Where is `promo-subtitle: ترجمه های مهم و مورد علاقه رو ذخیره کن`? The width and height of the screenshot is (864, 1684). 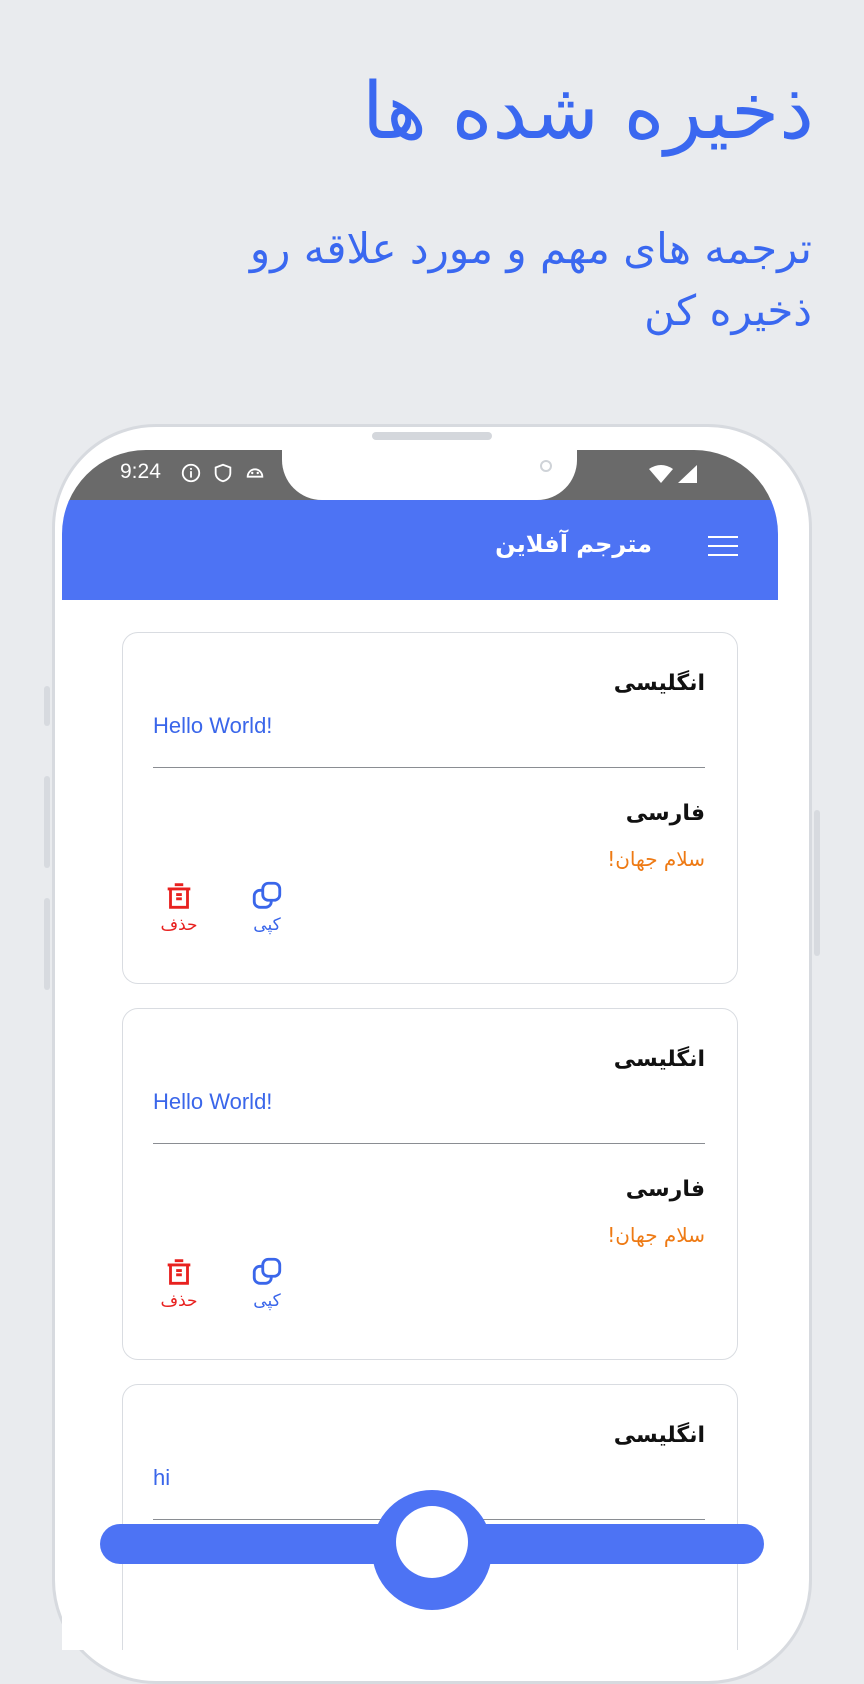 promo-subtitle: ترجمه های مهم و مورد علاقه رو ذخیره کن is located at coordinates (530, 279).